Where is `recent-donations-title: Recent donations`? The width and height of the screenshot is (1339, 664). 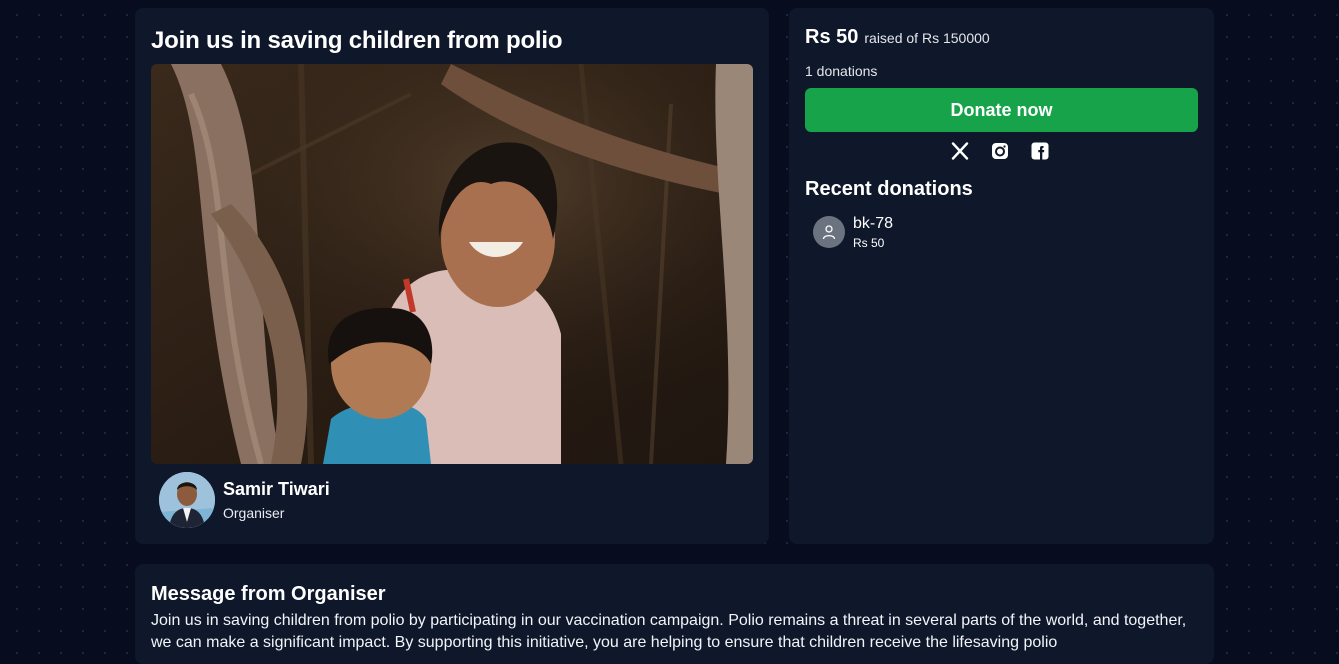 recent-donations-title: Recent donations is located at coordinates (889, 189).